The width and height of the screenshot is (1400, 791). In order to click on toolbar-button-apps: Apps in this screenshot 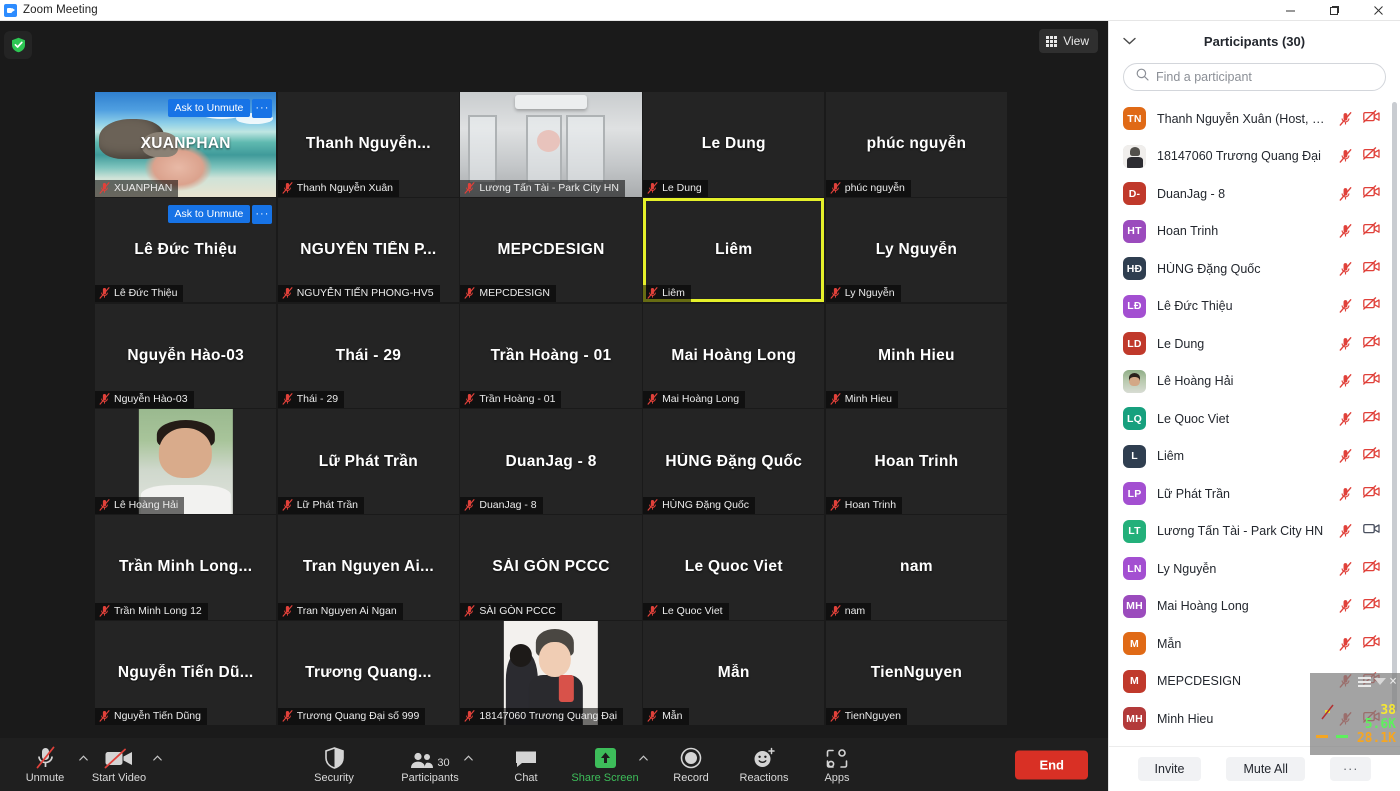, I will do `click(837, 764)`.